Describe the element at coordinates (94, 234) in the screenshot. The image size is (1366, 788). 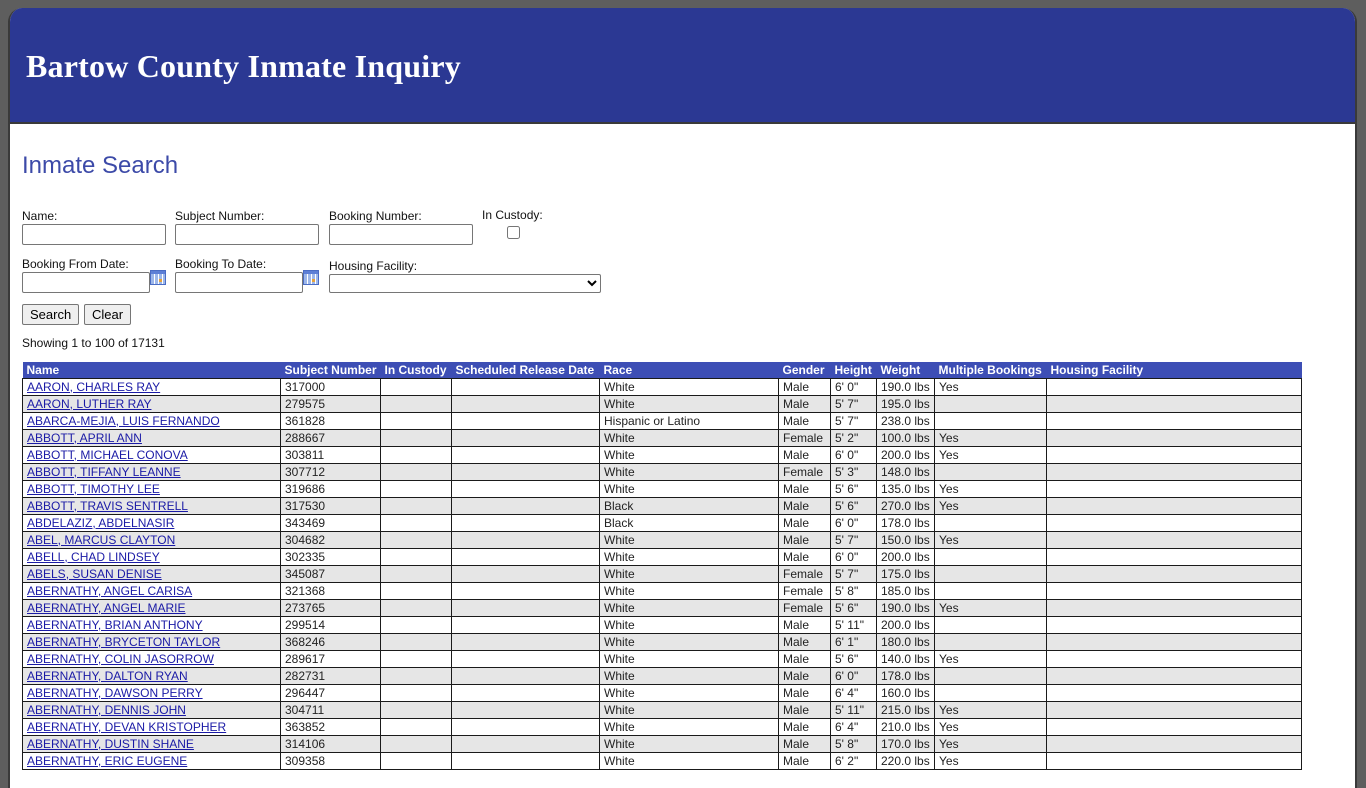
I see `name-input` at that location.